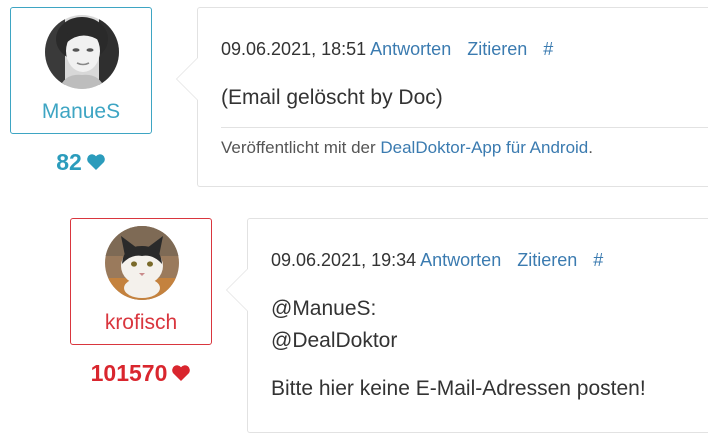 The image size is (708, 433). I want to click on username: ManueS, so click(81, 112).